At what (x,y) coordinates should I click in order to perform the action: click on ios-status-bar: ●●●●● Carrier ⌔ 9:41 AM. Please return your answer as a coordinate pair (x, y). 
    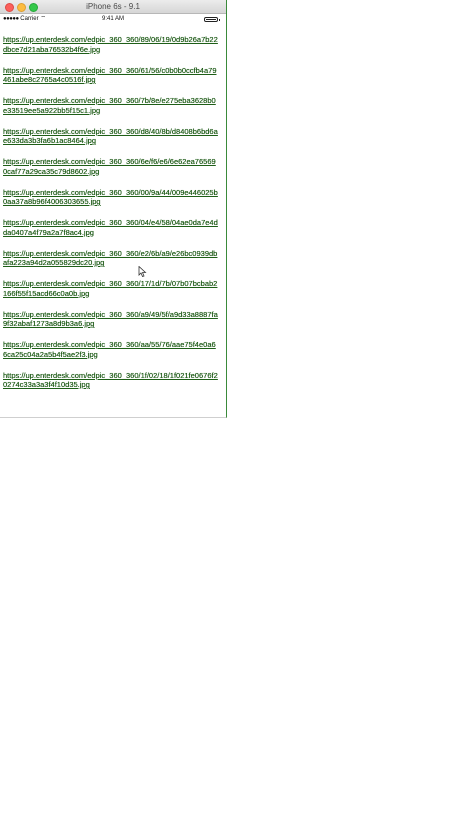
    Looking at the image, I should click on (113, 19).